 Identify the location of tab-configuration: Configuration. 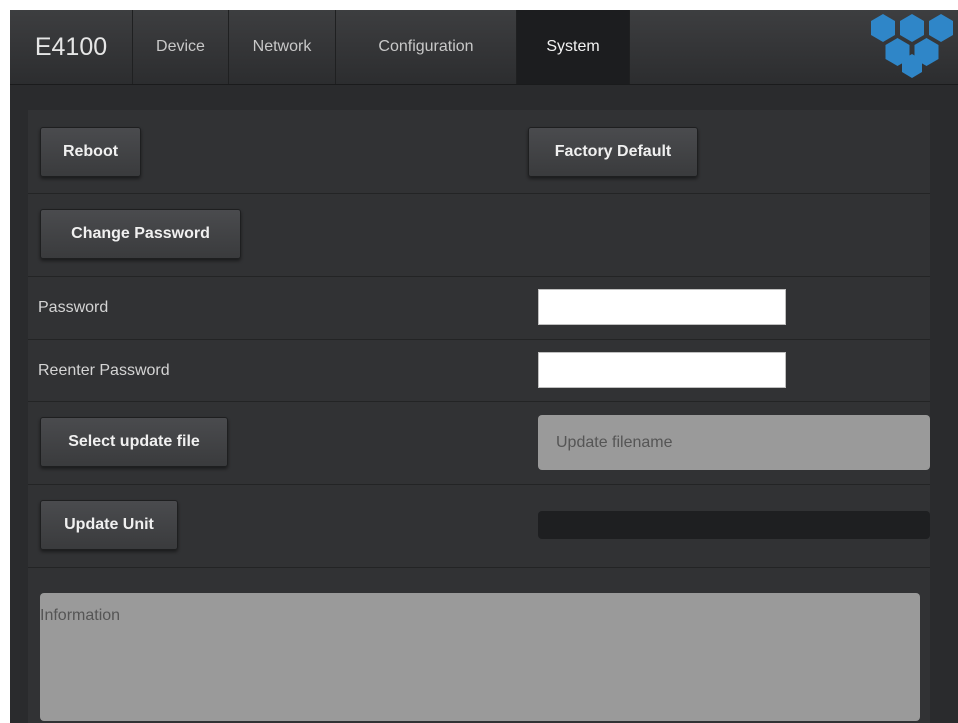
(426, 47).